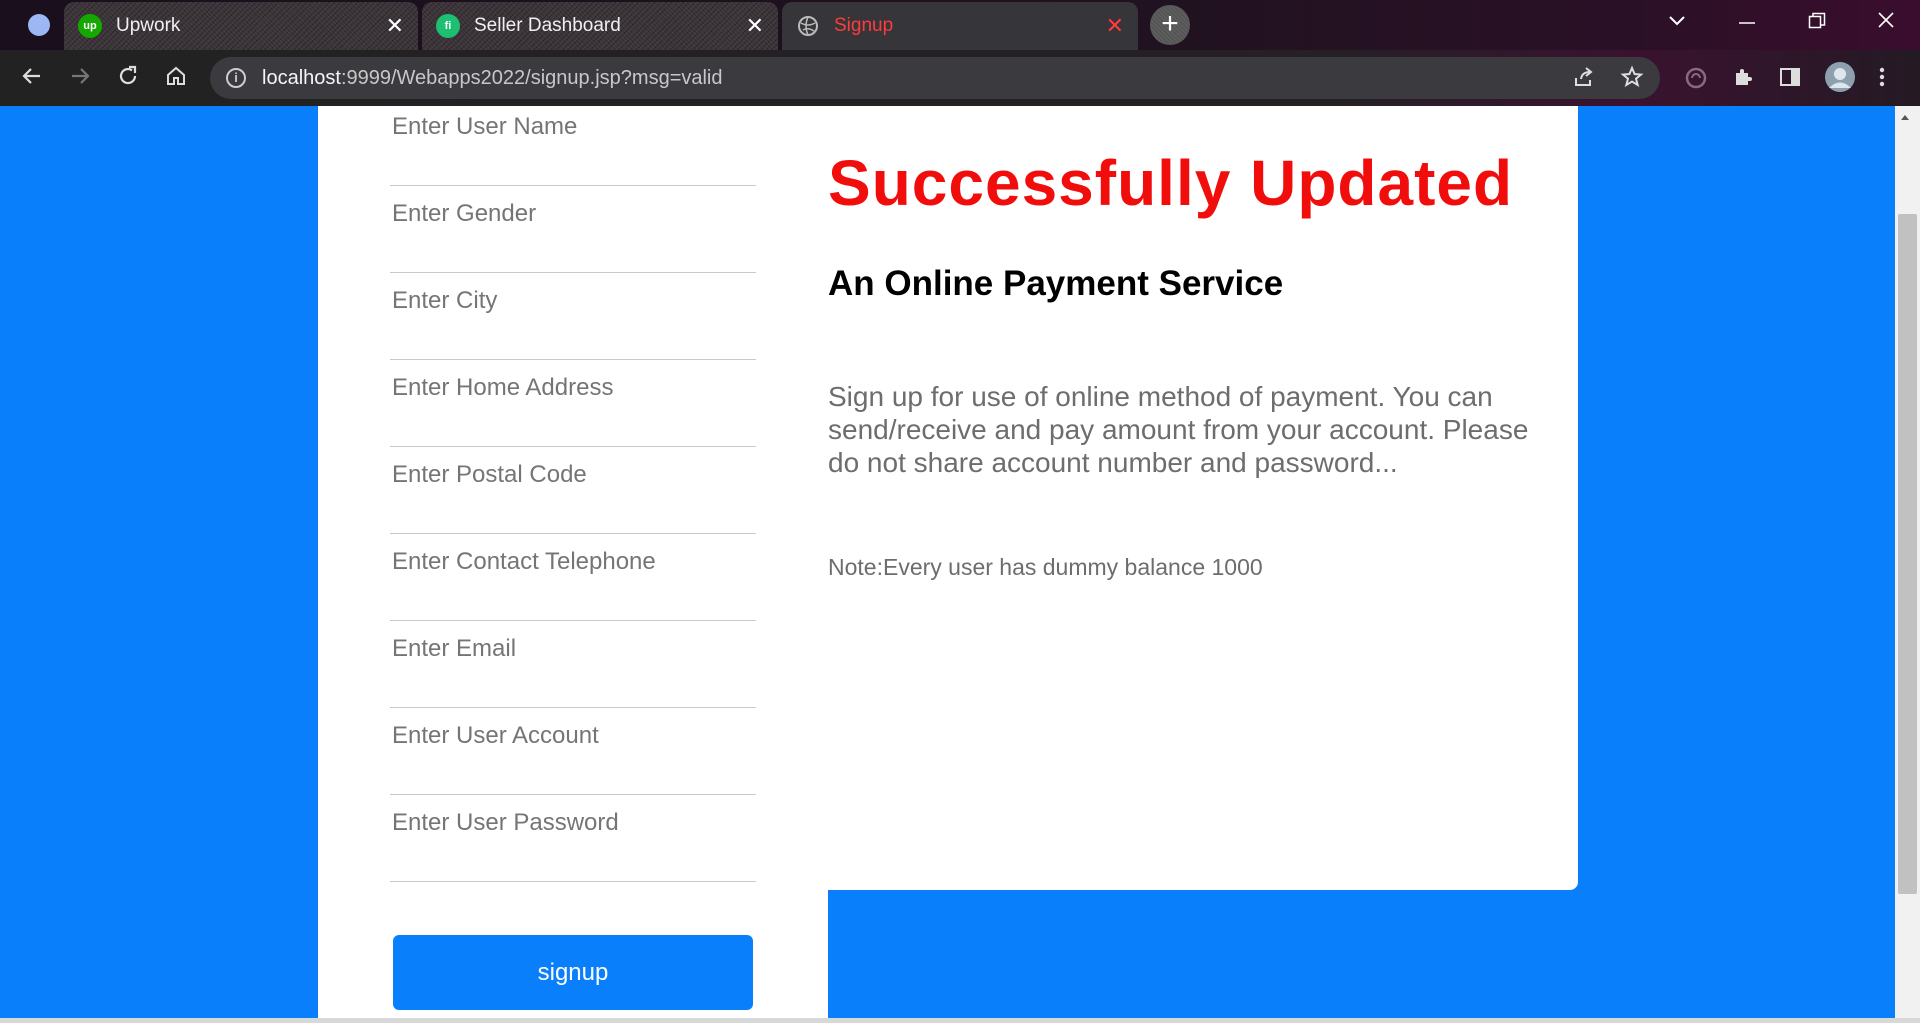 The image size is (1920, 1023). Describe the element at coordinates (128, 79) in the screenshot. I see `reload-icon` at that location.